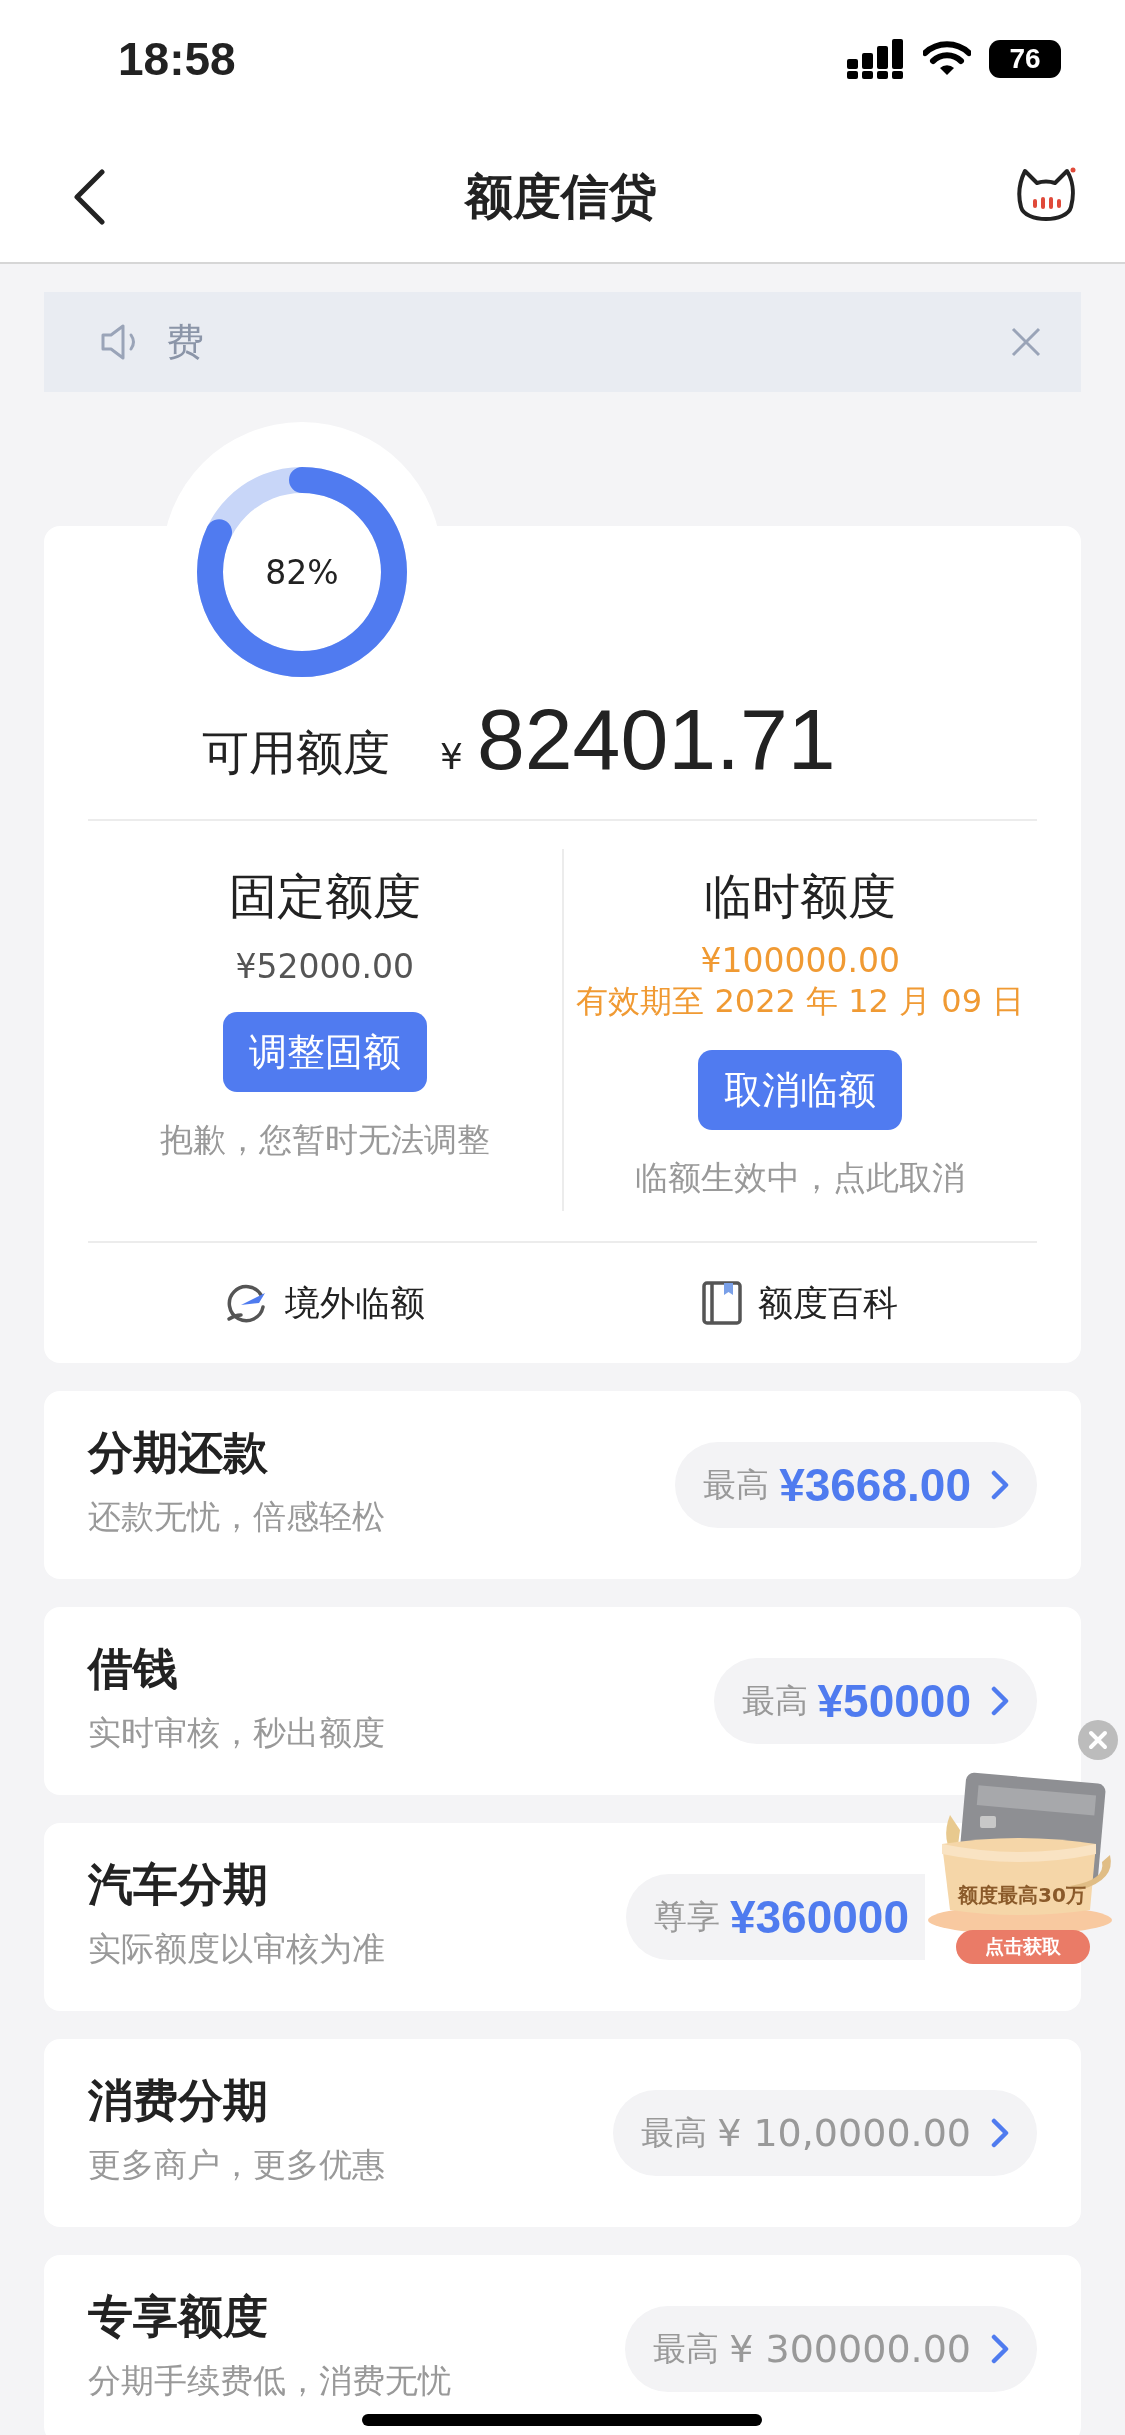 Image resolution: width=1125 pixels, height=2435 pixels. I want to click on limit-pill: 最高 ¥ 300000.00, so click(831, 2349).